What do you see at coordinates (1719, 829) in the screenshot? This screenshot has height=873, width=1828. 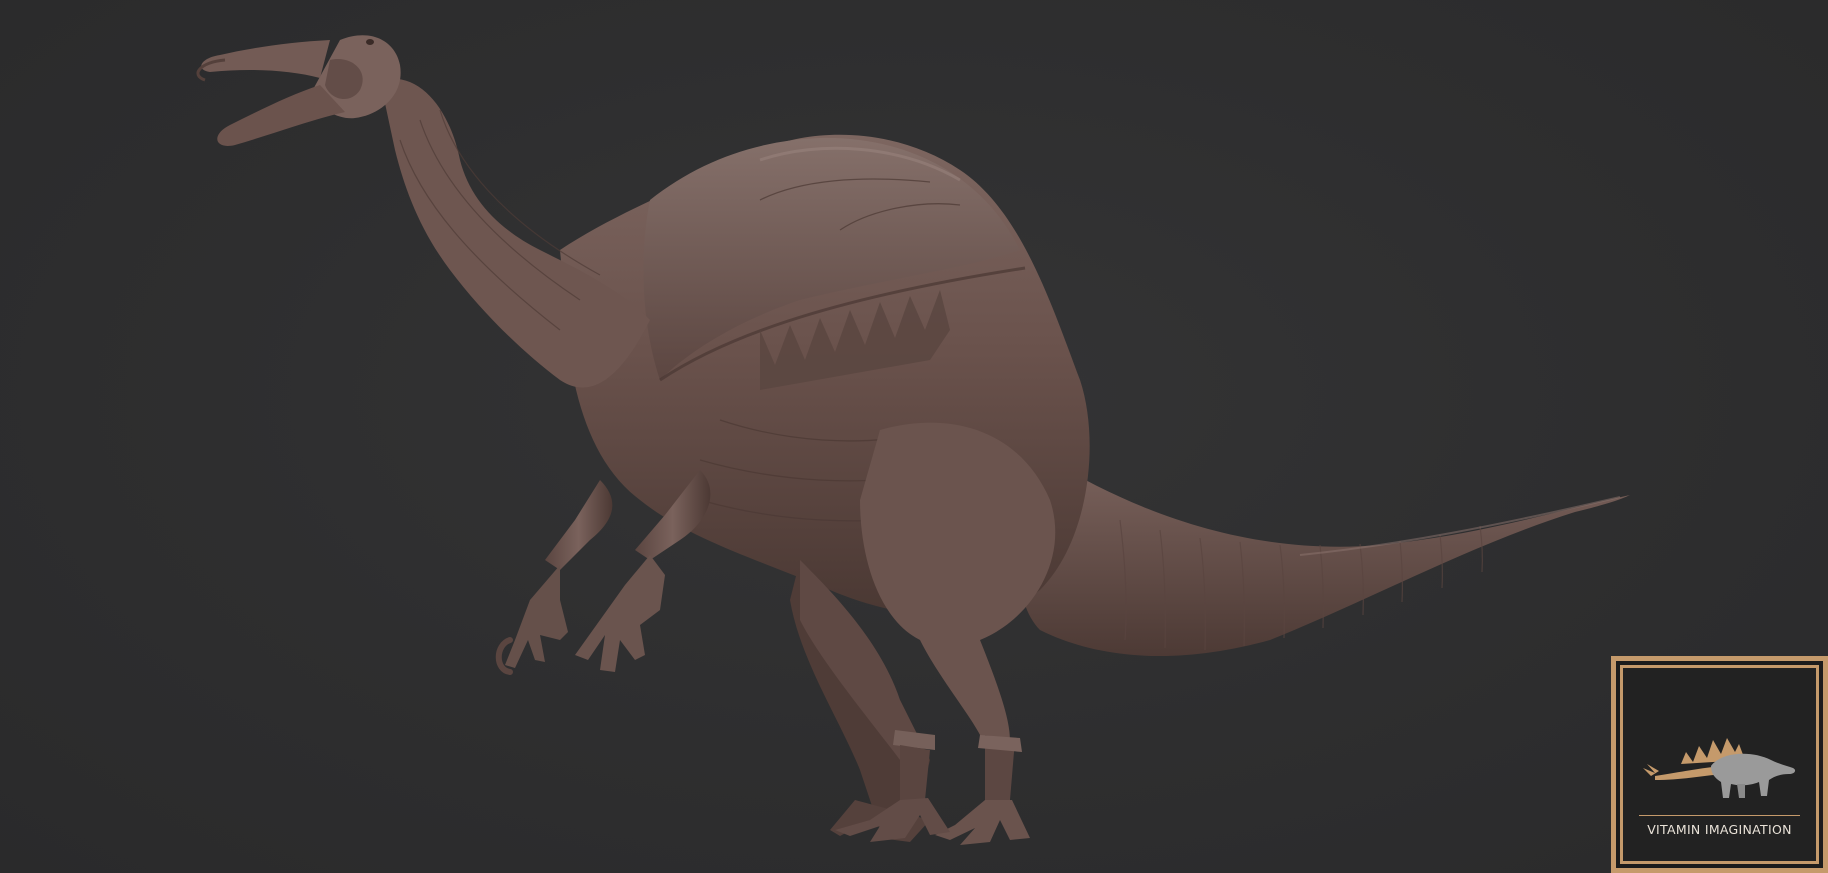 I see `watermark-text: VITAMIN IMAGINATION` at bounding box center [1719, 829].